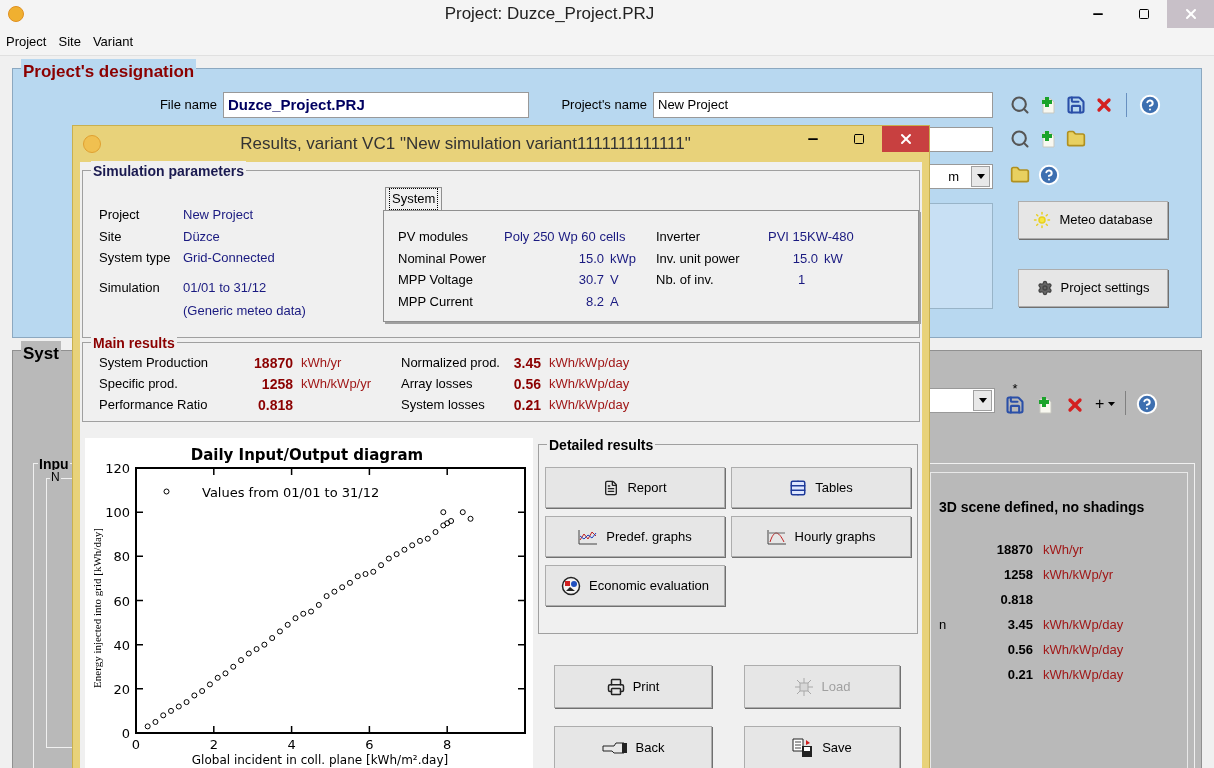 This screenshot has width=1214, height=768. Describe the element at coordinates (833, 258) in the screenshot. I see `spec-unit: kW` at that location.